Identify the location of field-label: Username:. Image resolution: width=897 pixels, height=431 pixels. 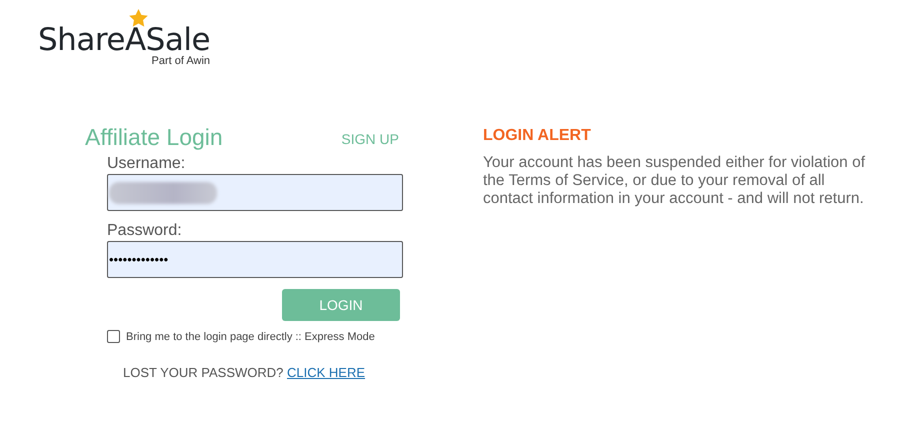
(146, 164).